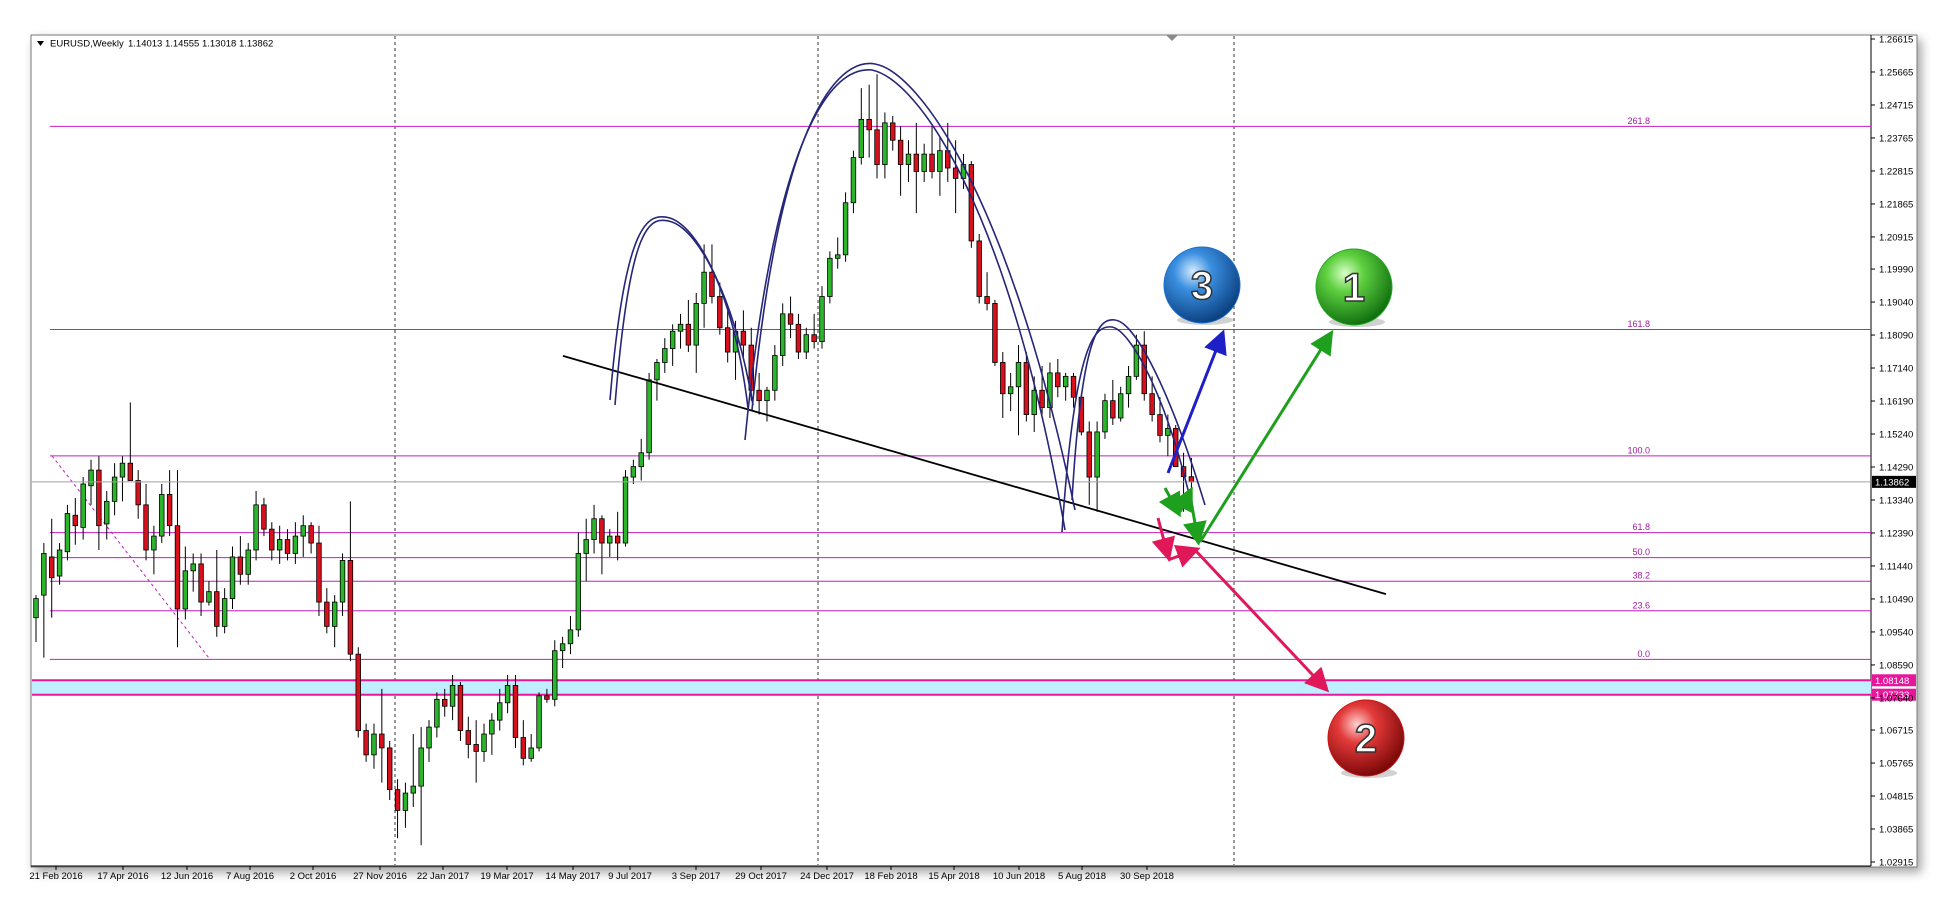 The image size is (1949, 924). I want to click on x-tick-label: 18 Feb 2018, so click(890, 876).